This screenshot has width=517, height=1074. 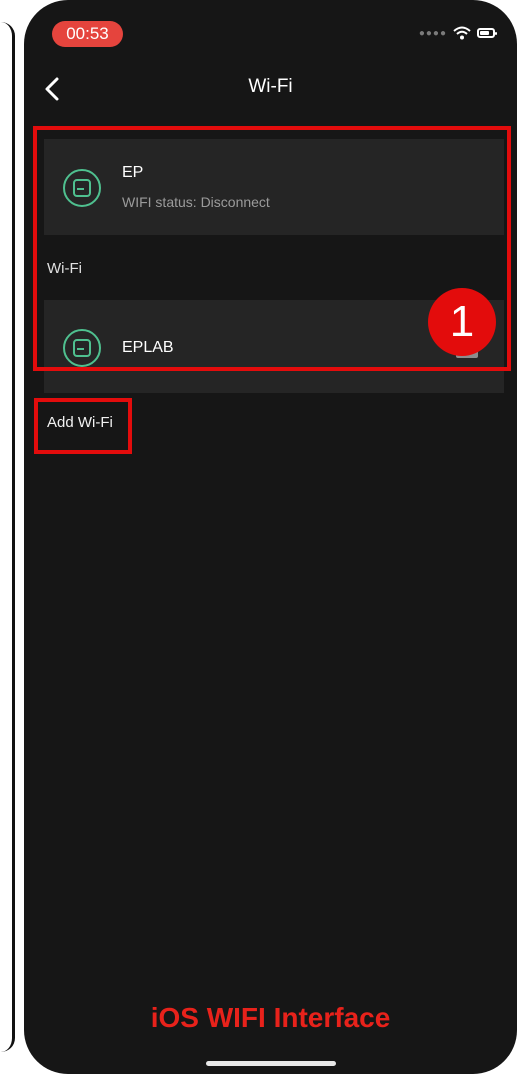 I want to click on nav-bar: Wi-Fi, so click(x=270, y=89).